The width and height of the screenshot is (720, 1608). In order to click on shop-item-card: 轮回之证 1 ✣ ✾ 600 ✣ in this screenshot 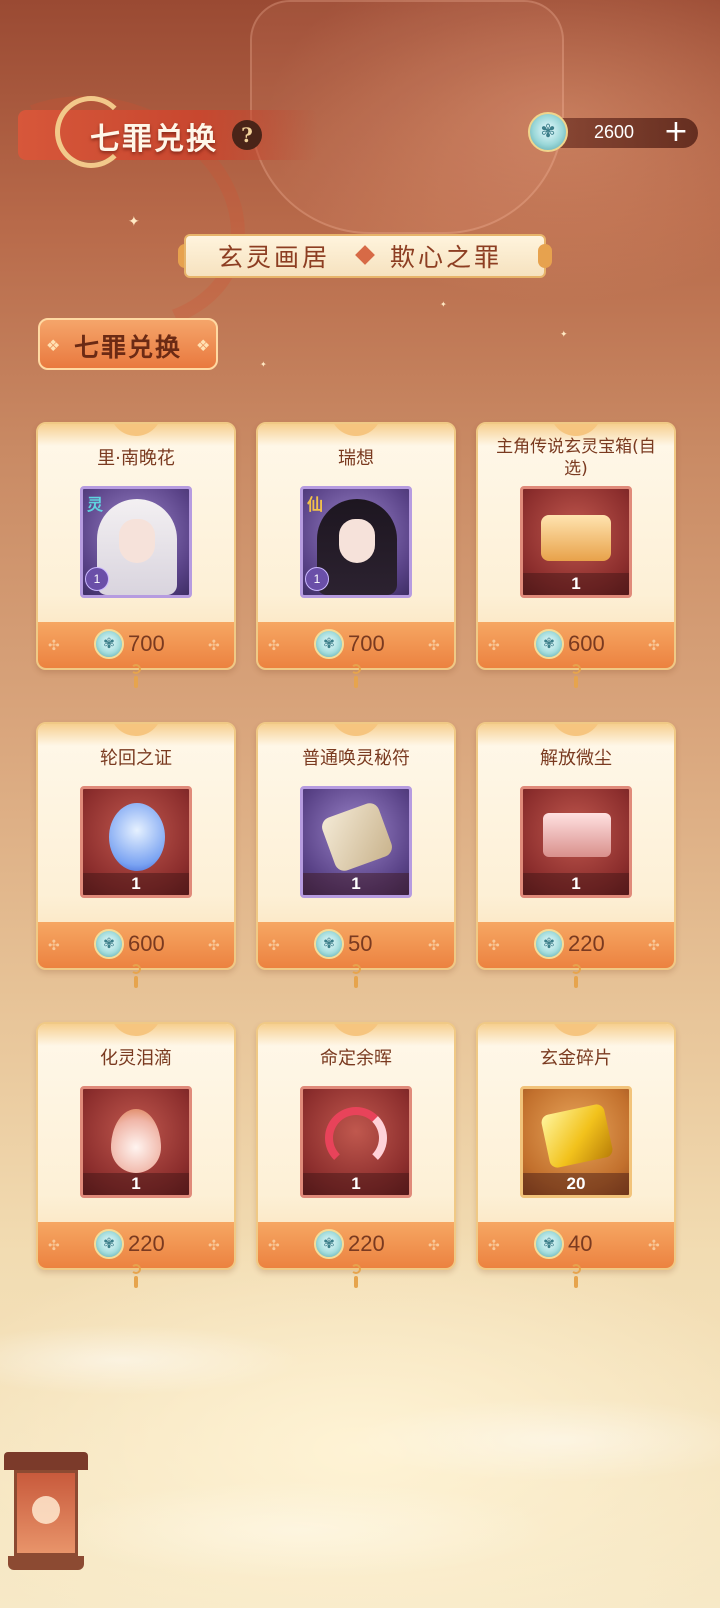, I will do `click(136, 846)`.